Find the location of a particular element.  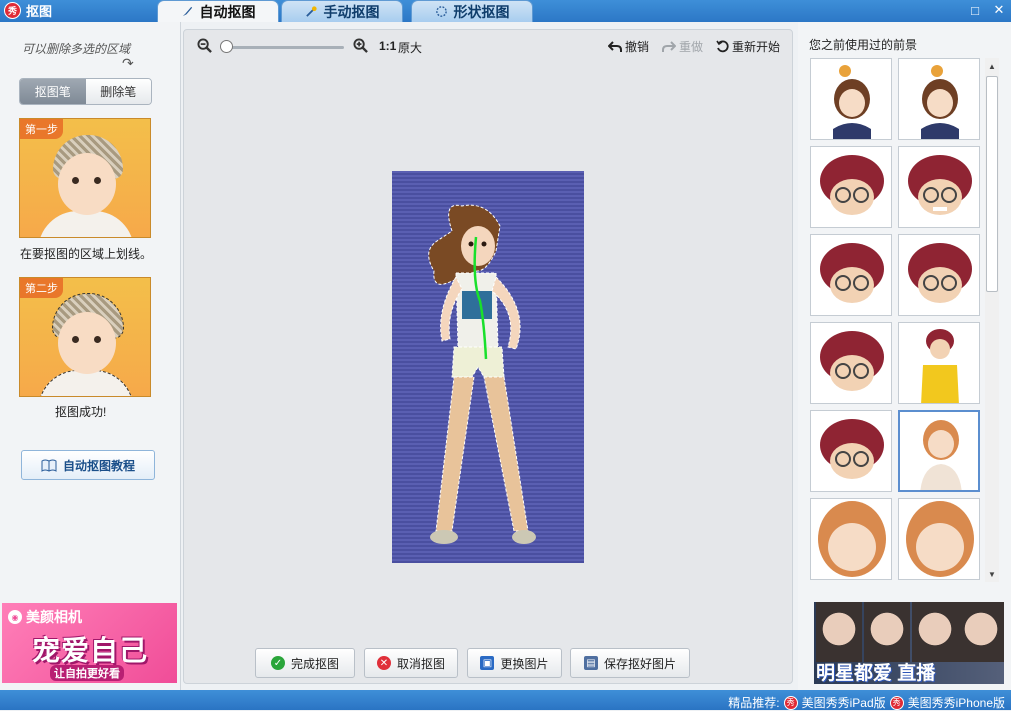

replace-image-button: ▣ 更换图片 is located at coordinates (514, 663).